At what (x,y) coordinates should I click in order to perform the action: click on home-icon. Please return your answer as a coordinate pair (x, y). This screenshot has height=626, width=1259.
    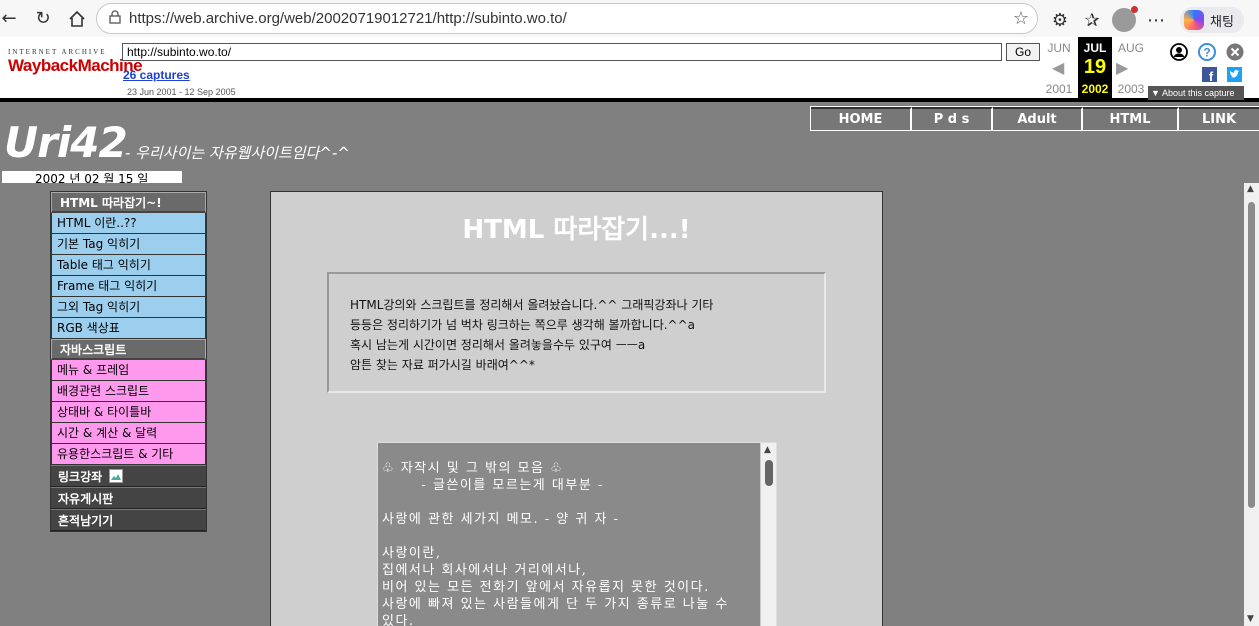
    Looking at the image, I should click on (77, 19).